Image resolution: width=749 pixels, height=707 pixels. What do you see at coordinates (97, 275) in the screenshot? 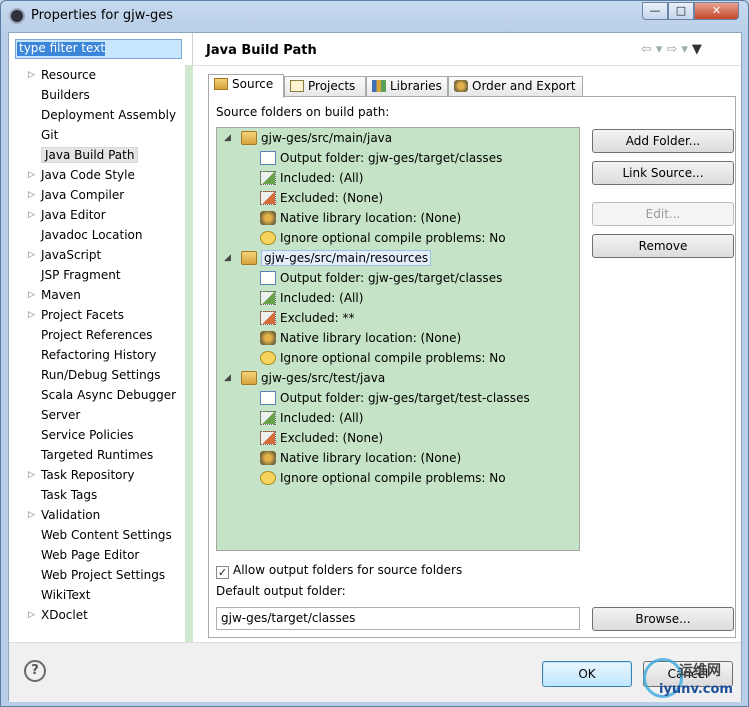
I see `nav-item: JSP Fragment` at bounding box center [97, 275].